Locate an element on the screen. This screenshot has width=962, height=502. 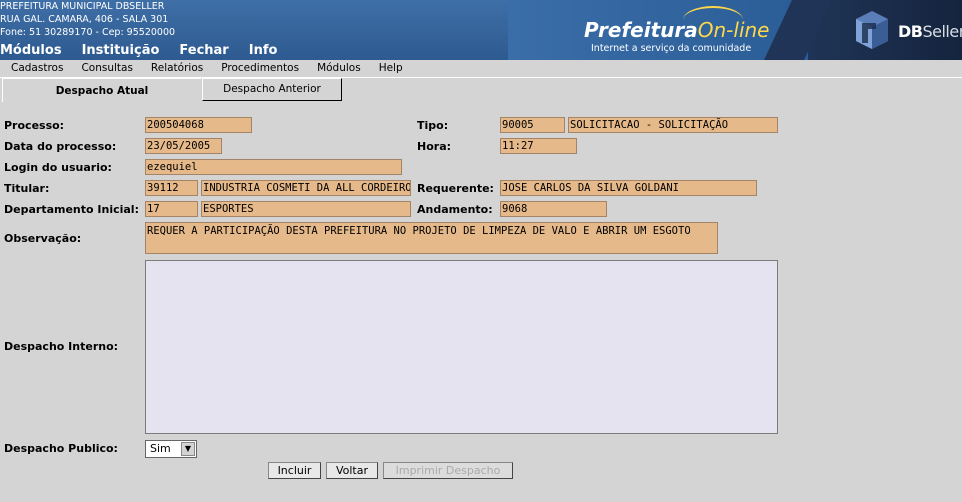
login-field: ezequiel is located at coordinates (273, 167).